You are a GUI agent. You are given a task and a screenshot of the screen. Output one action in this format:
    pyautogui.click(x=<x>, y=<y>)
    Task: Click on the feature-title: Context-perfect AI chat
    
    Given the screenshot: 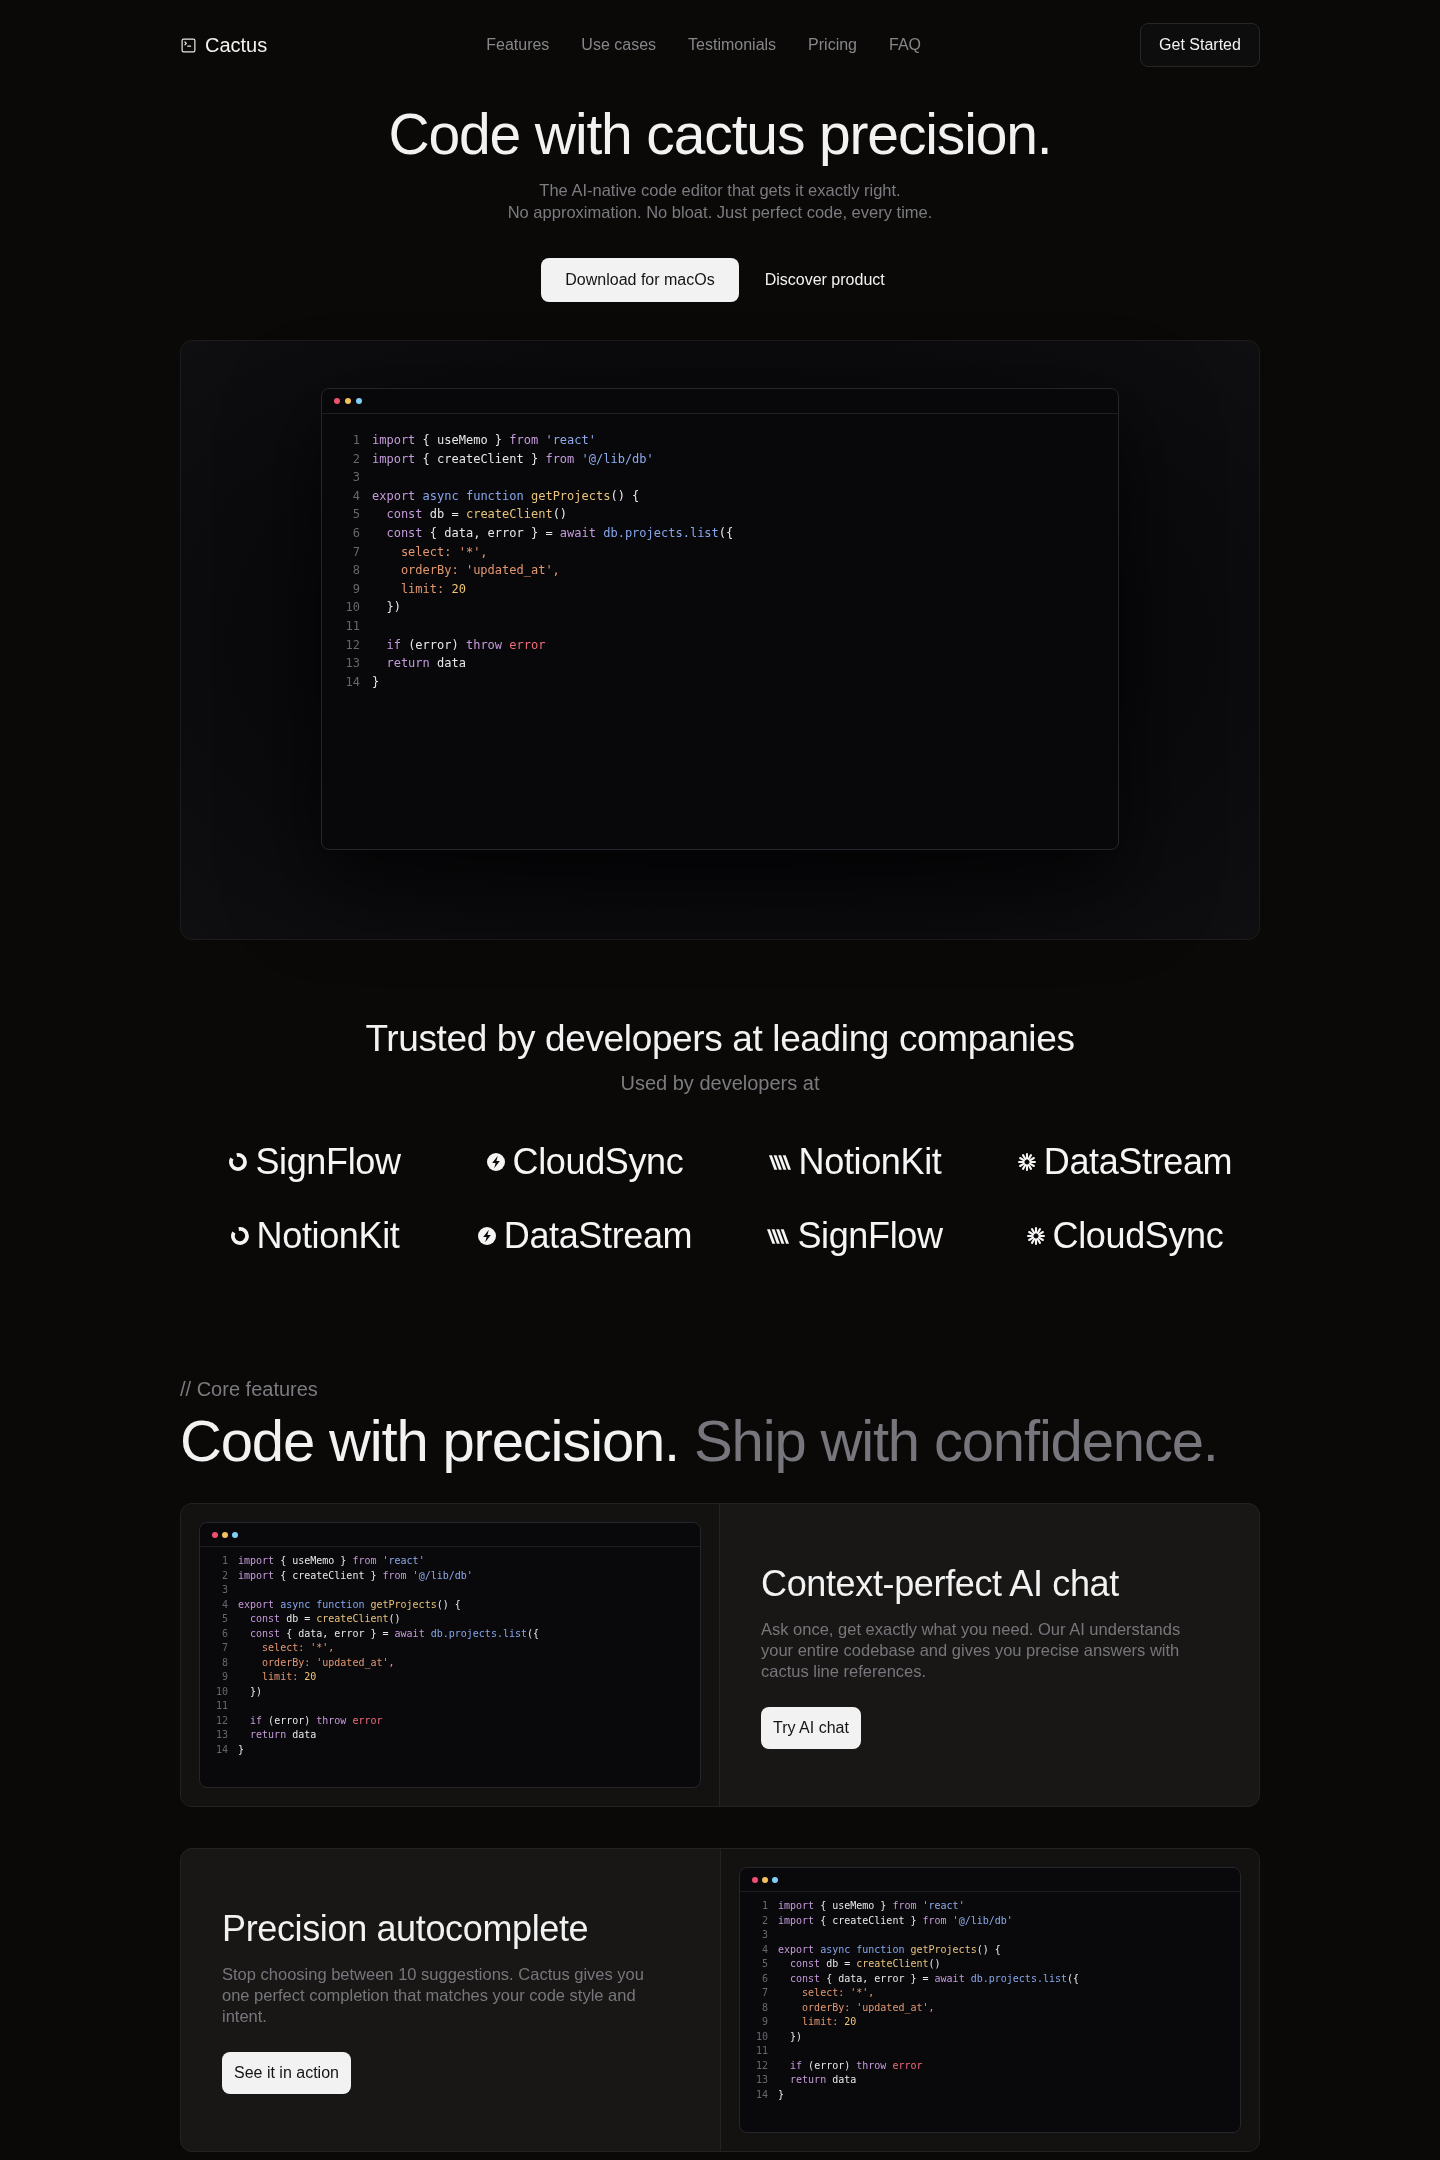 What is the action you would take?
    pyautogui.click(x=940, y=1583)
    